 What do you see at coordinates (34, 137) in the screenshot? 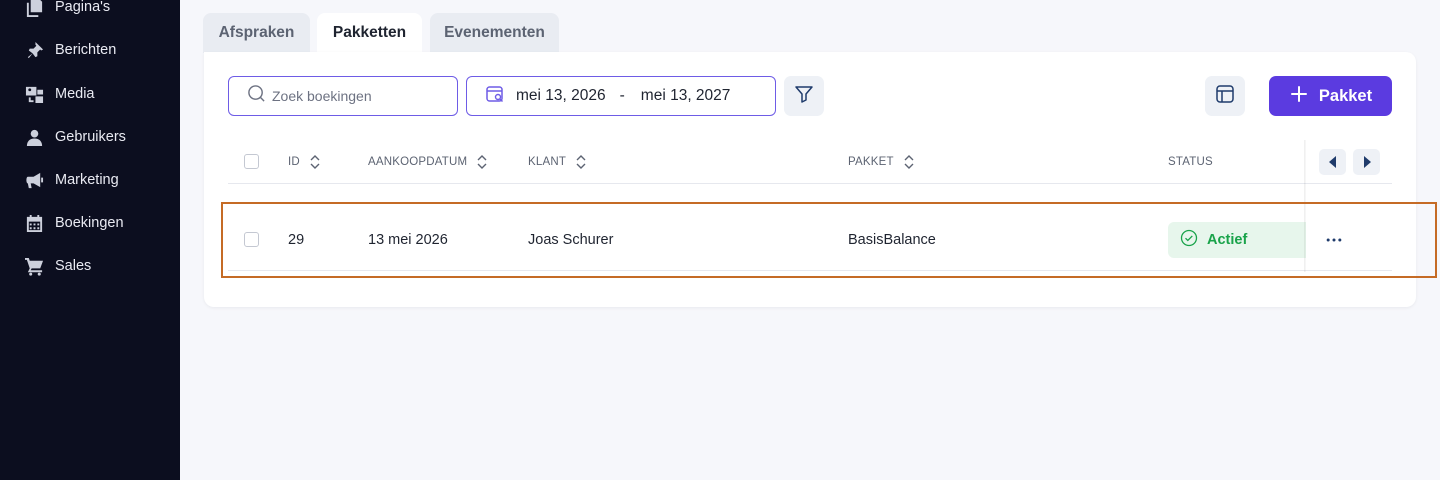
I see `user-icon` at bounding box center [34, 137].